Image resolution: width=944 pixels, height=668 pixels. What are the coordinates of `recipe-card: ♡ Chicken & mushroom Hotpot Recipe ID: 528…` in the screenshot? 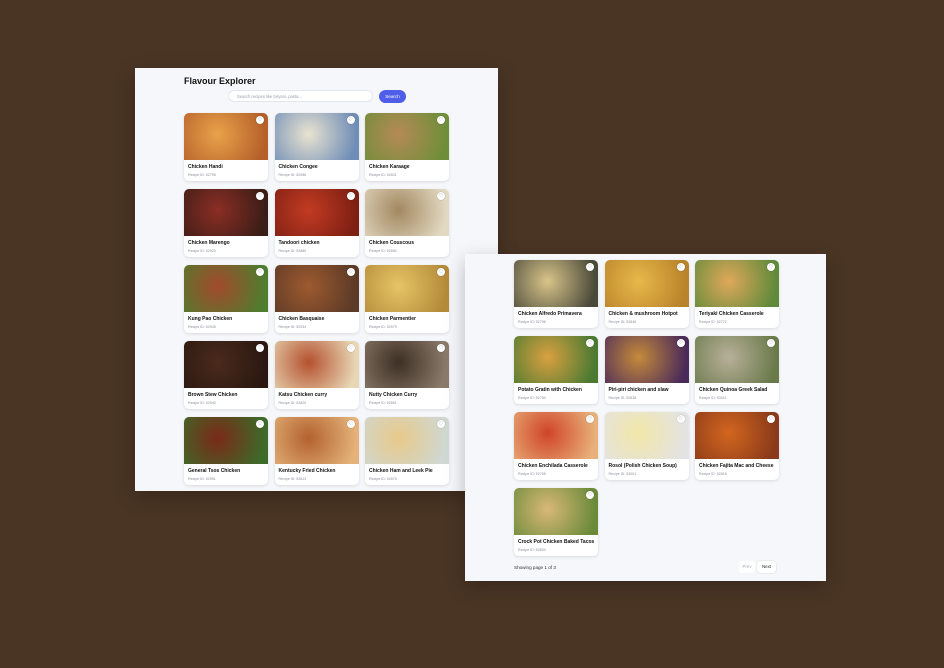 It's located at (646, 294).